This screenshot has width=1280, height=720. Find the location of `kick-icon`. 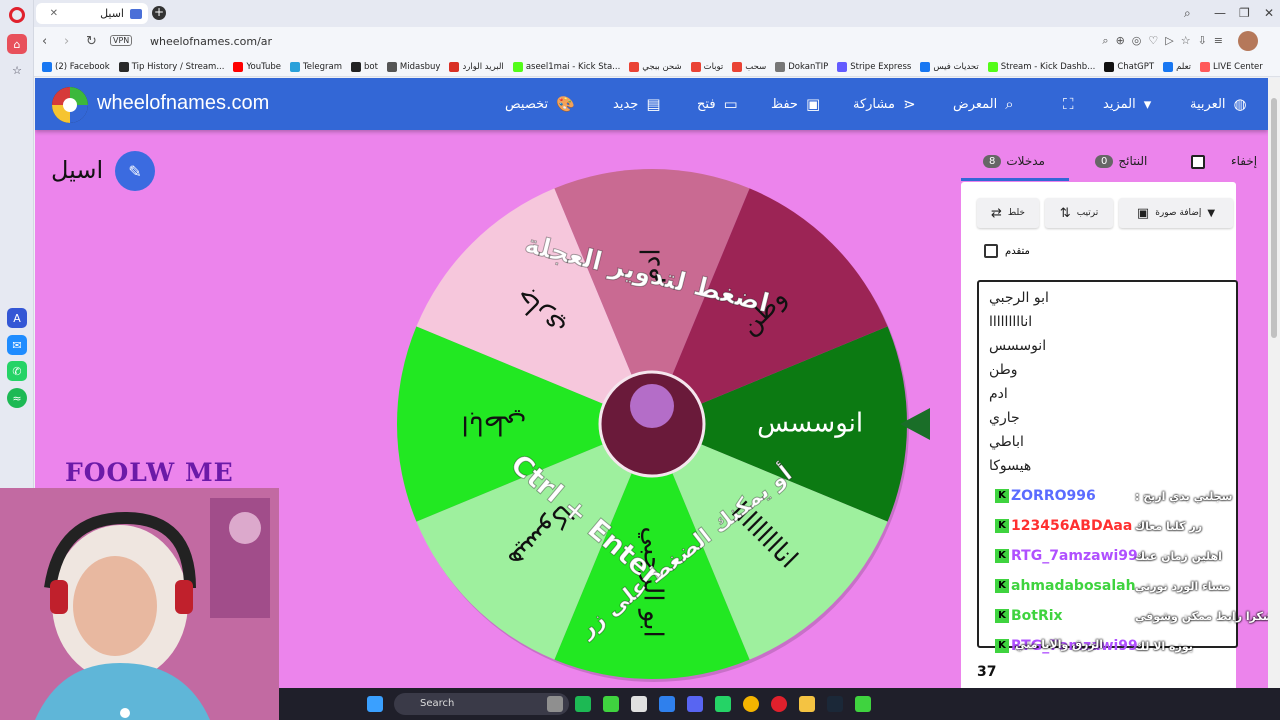

kick-icon is located at coordinates (863, 704).